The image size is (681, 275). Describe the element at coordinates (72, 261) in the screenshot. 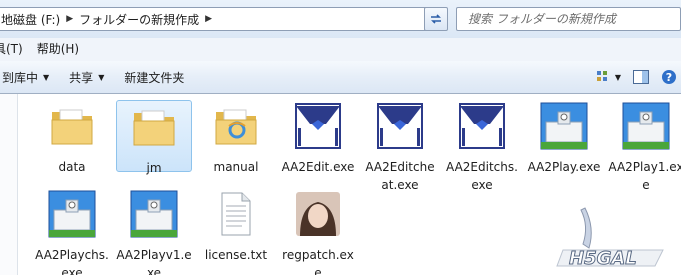

I see `file-name: AA2Playchs.exe` at that location.